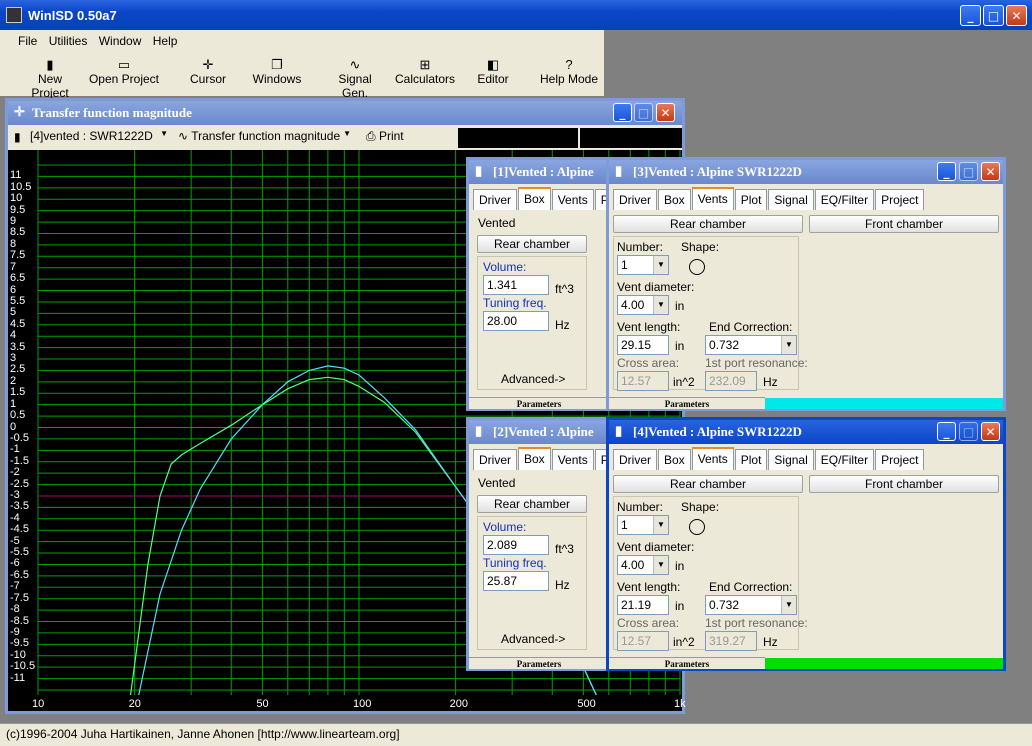 The height and width of the screenshot is (746, 1032). I want to click on x-tick-label: 50, so click(262, 704).